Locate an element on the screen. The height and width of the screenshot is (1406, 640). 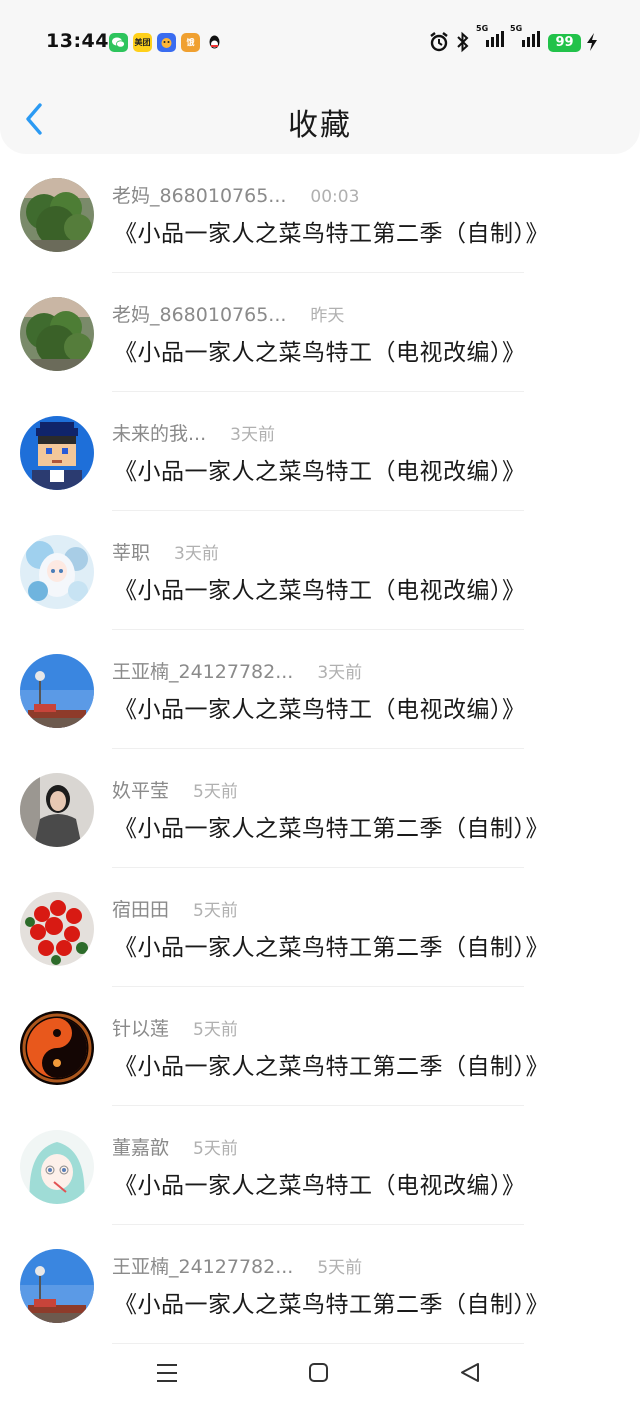
menu-icon is located at coordinates (167, 1378).